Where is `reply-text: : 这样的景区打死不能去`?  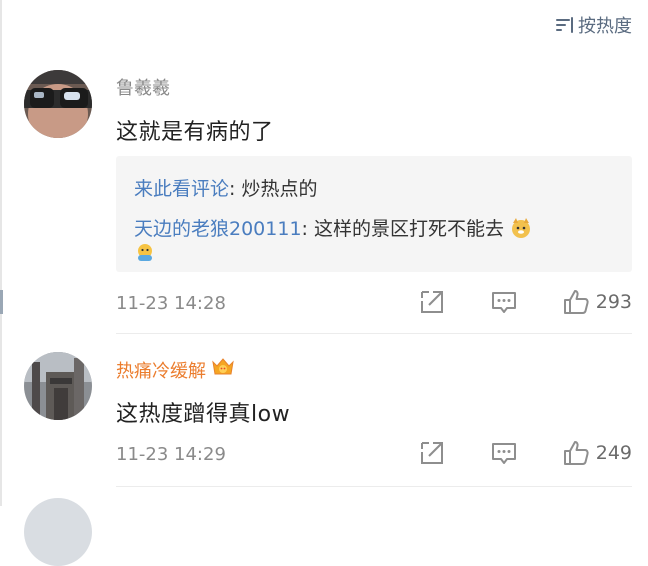 reply-text: : 这样的景区打死不能去 is located at coordinates (402, 229).